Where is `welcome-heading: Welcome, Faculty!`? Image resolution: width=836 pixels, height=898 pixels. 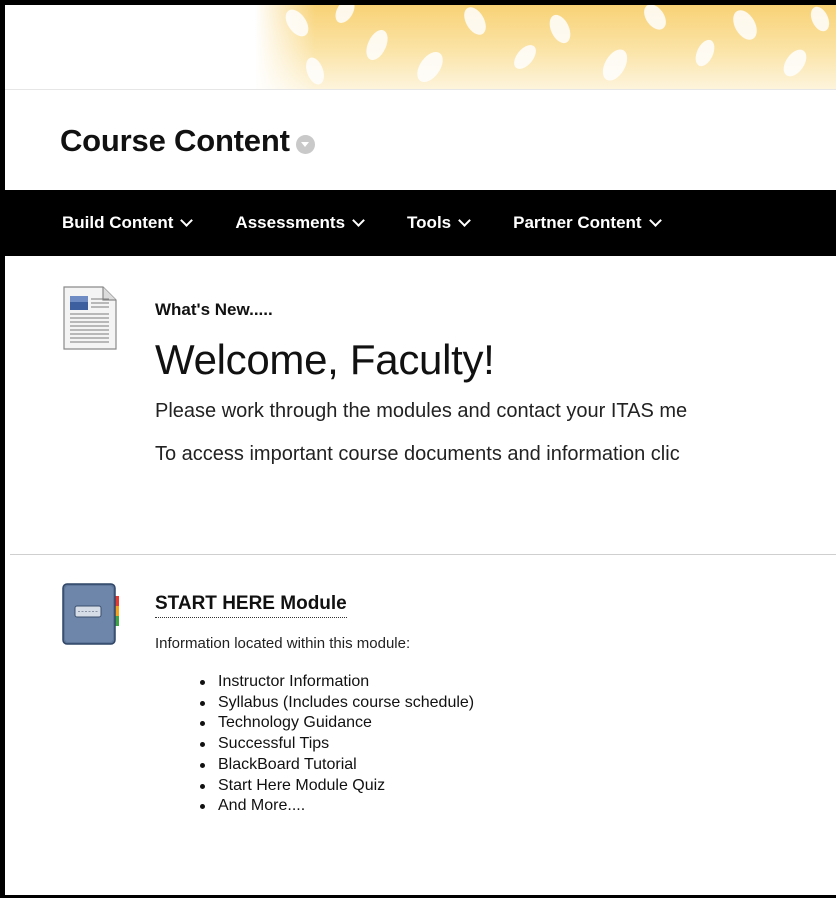
welcome-heading: Welcome, Faculty! is located at coordinates (325, 359).